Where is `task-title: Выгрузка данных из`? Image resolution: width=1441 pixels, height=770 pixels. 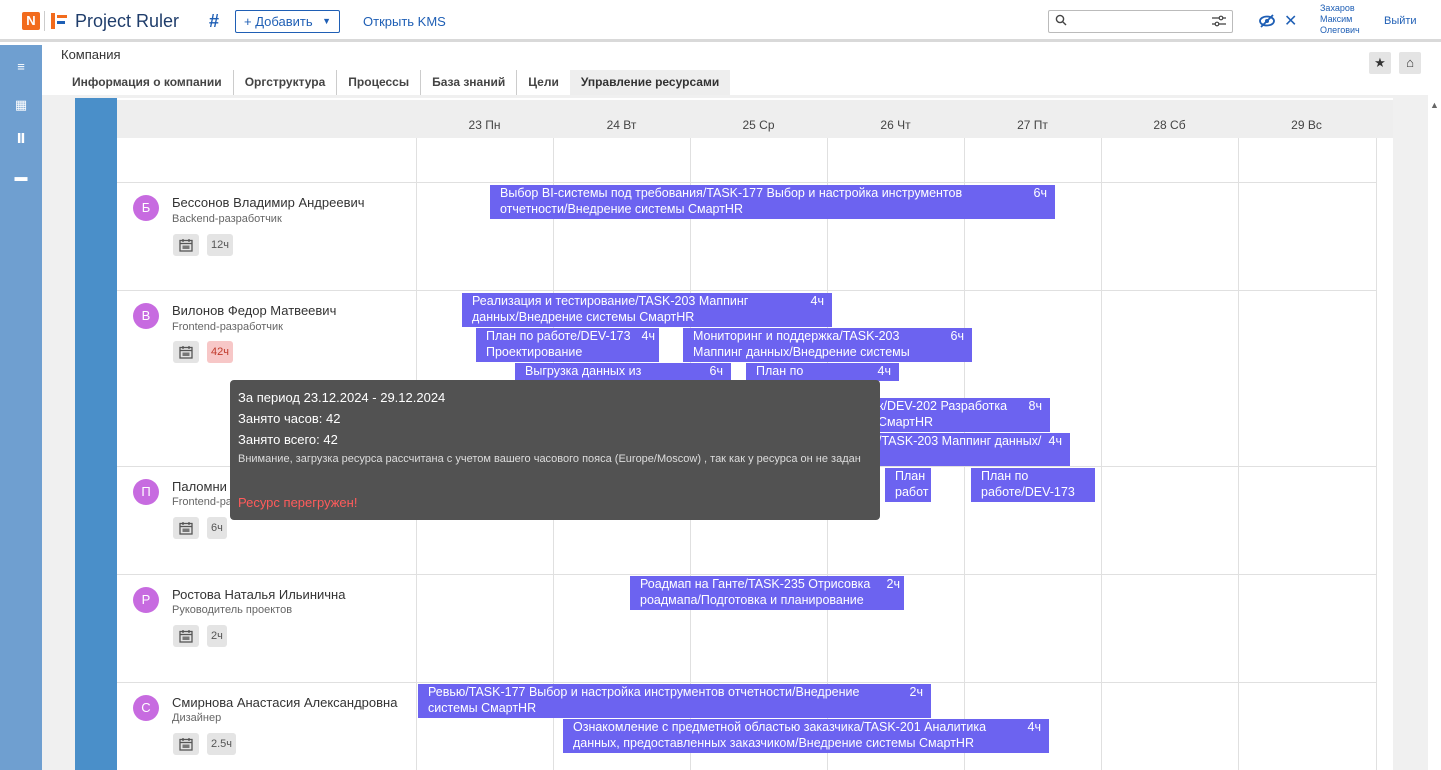 task-title: Выгрузка данных из is located at coordinates (583, 371).